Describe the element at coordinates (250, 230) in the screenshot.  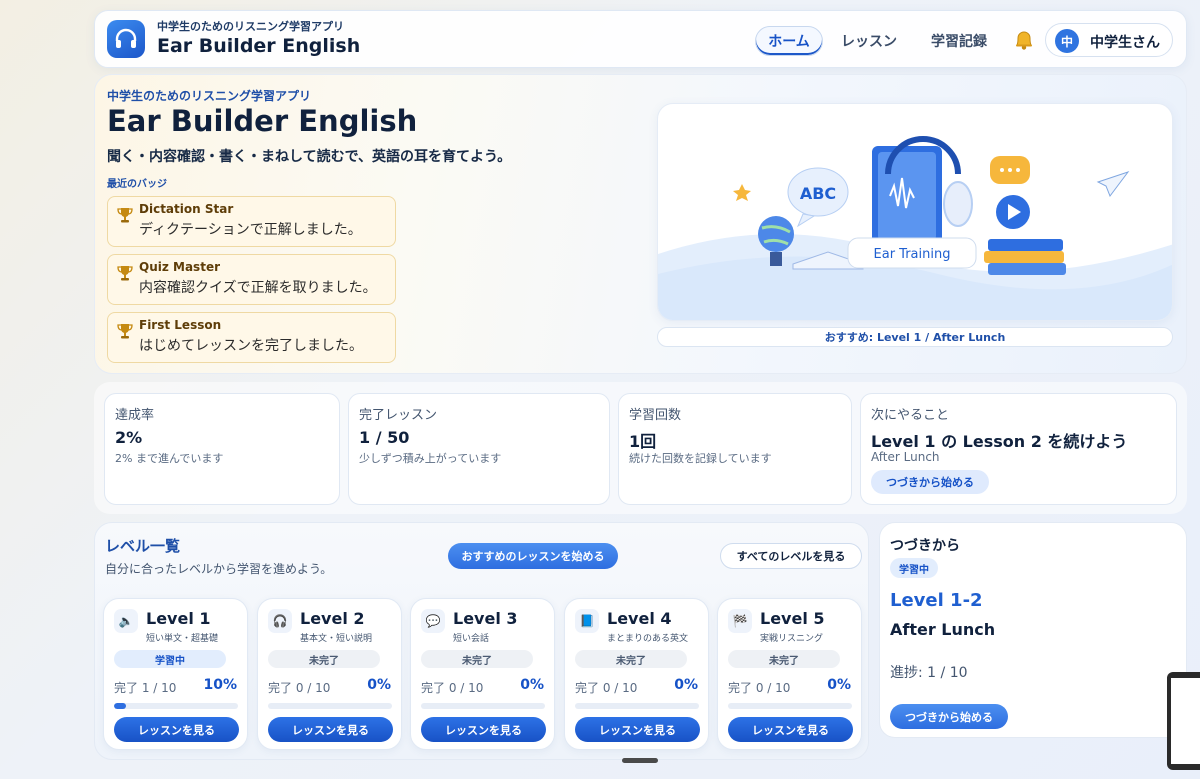
I see `badge-desc: ディクテーションで正解しました。` at that location.